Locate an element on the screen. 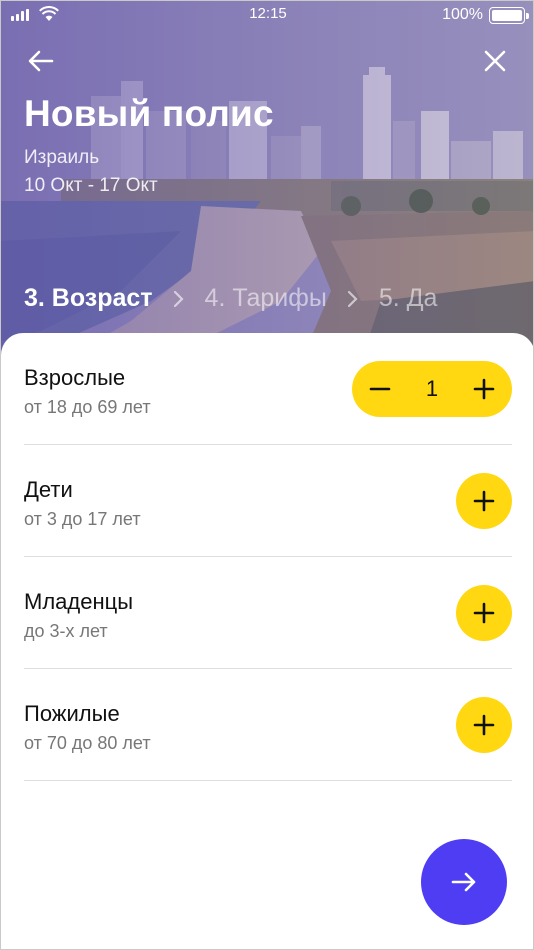 This screenshot has height=950, width=534. trip-dates: 10 Окт - 17 Окт is located at coordinates (91, 185).